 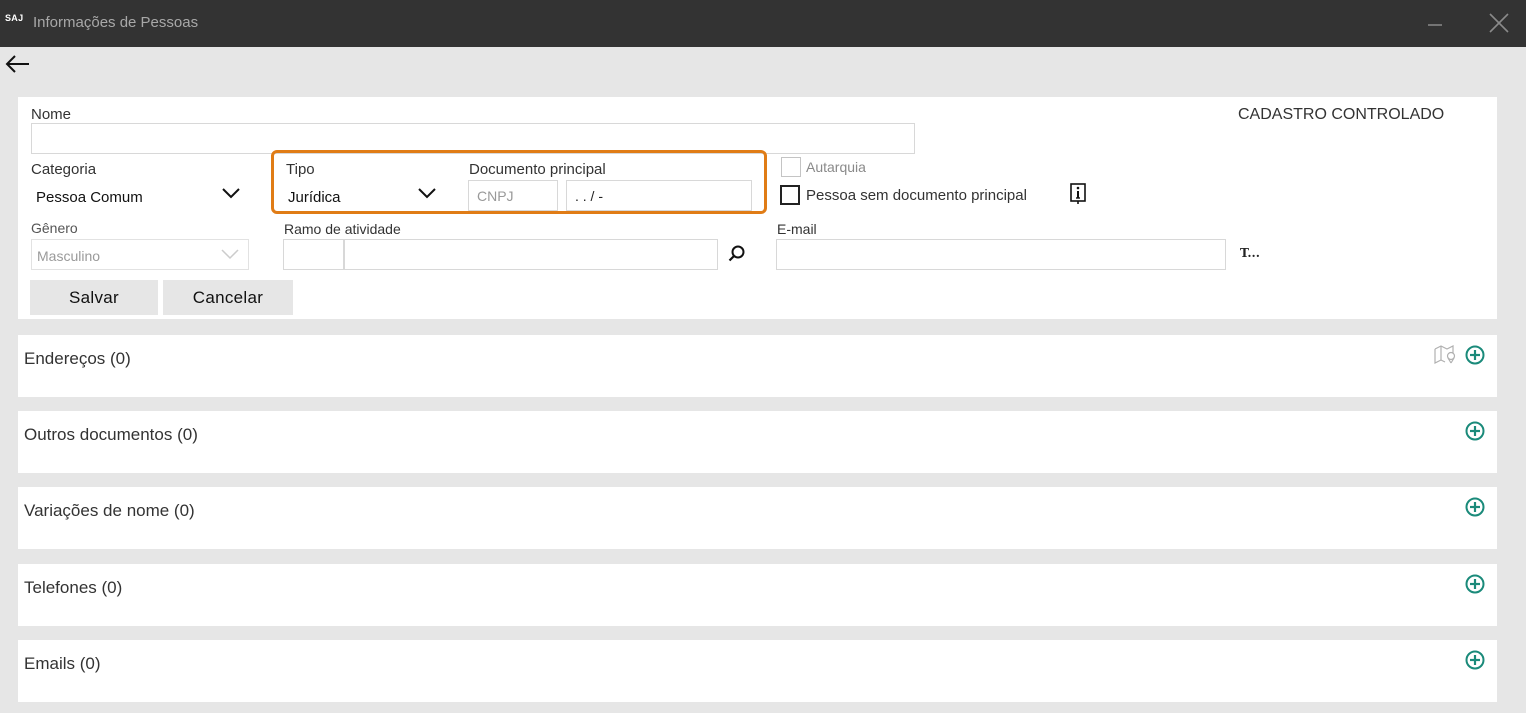 What do you see at coordinates (531, 254) in the screenshot?
I see `ramo-description-input` at bounding box center [531, 254].